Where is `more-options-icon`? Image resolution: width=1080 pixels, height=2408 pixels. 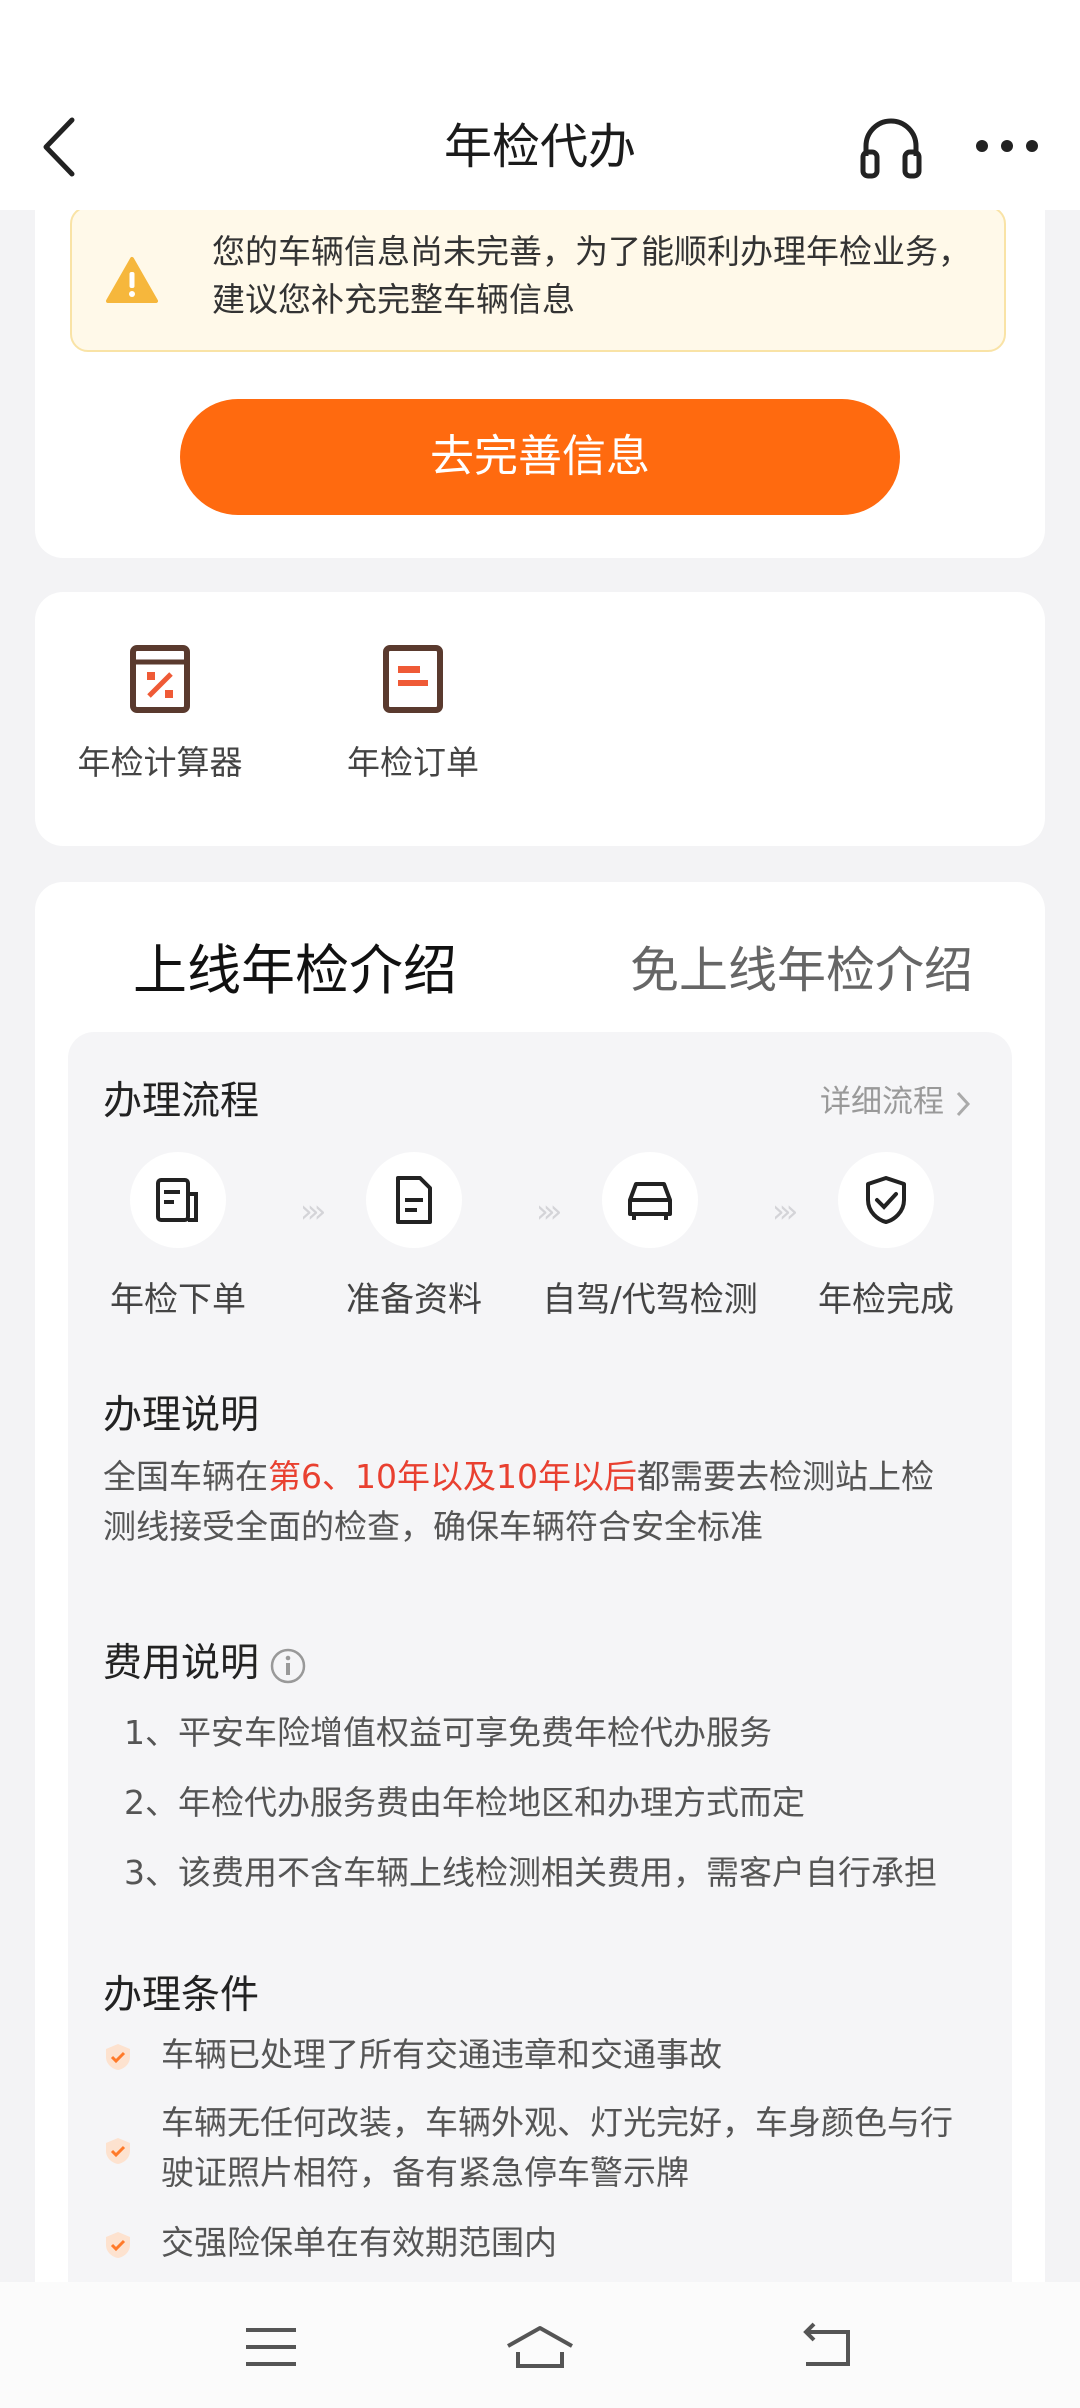
more-options-icon is located at coordinates (1007, 148).